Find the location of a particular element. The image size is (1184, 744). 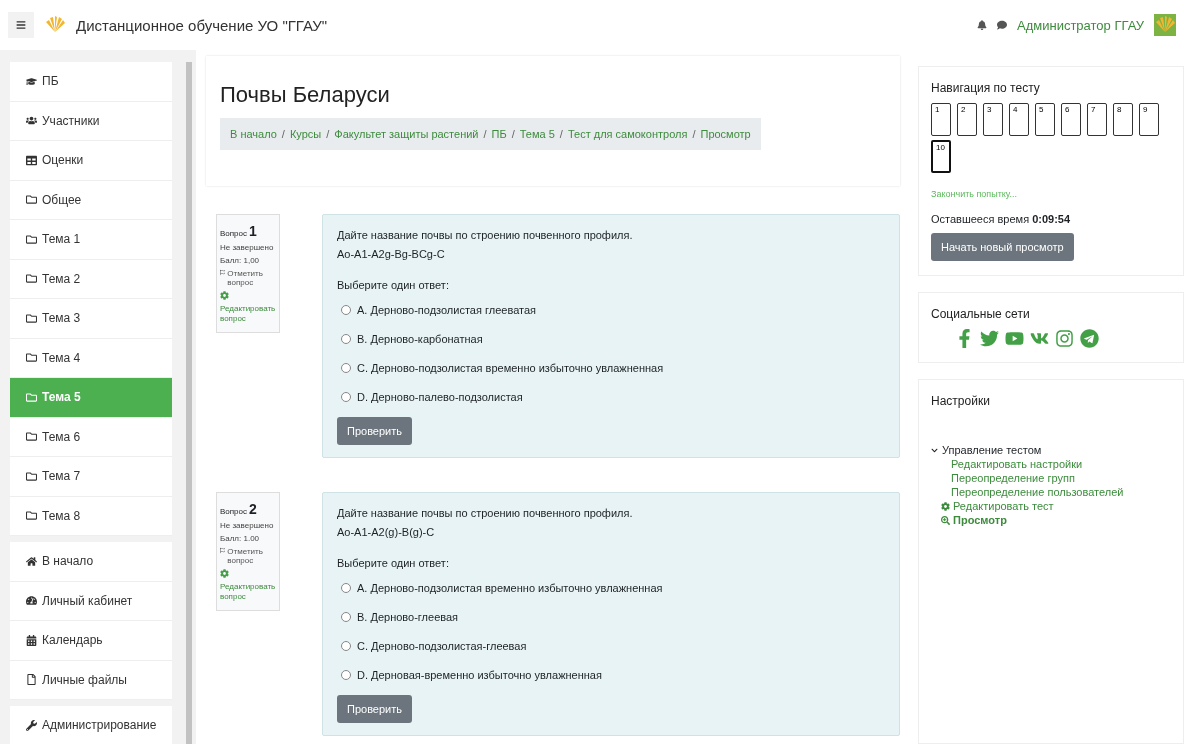

question-nav-button: 10 is located at coordinates (941, 156).